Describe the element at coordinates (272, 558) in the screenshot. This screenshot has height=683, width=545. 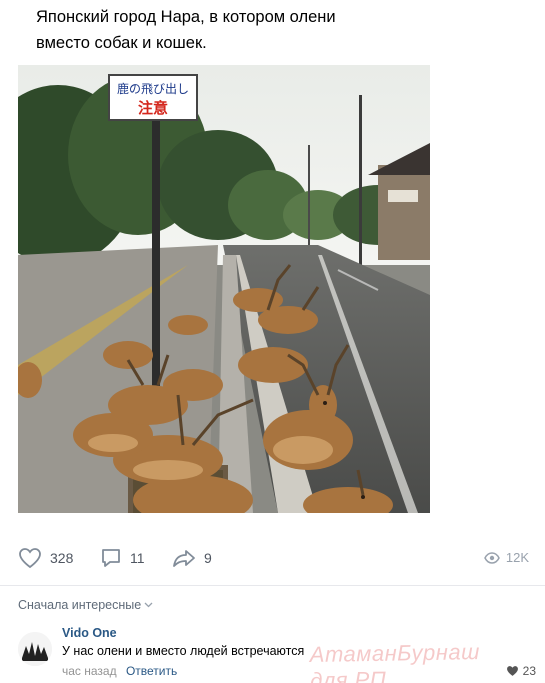
I see `post-actions: 328 11 9 12K` at that location.